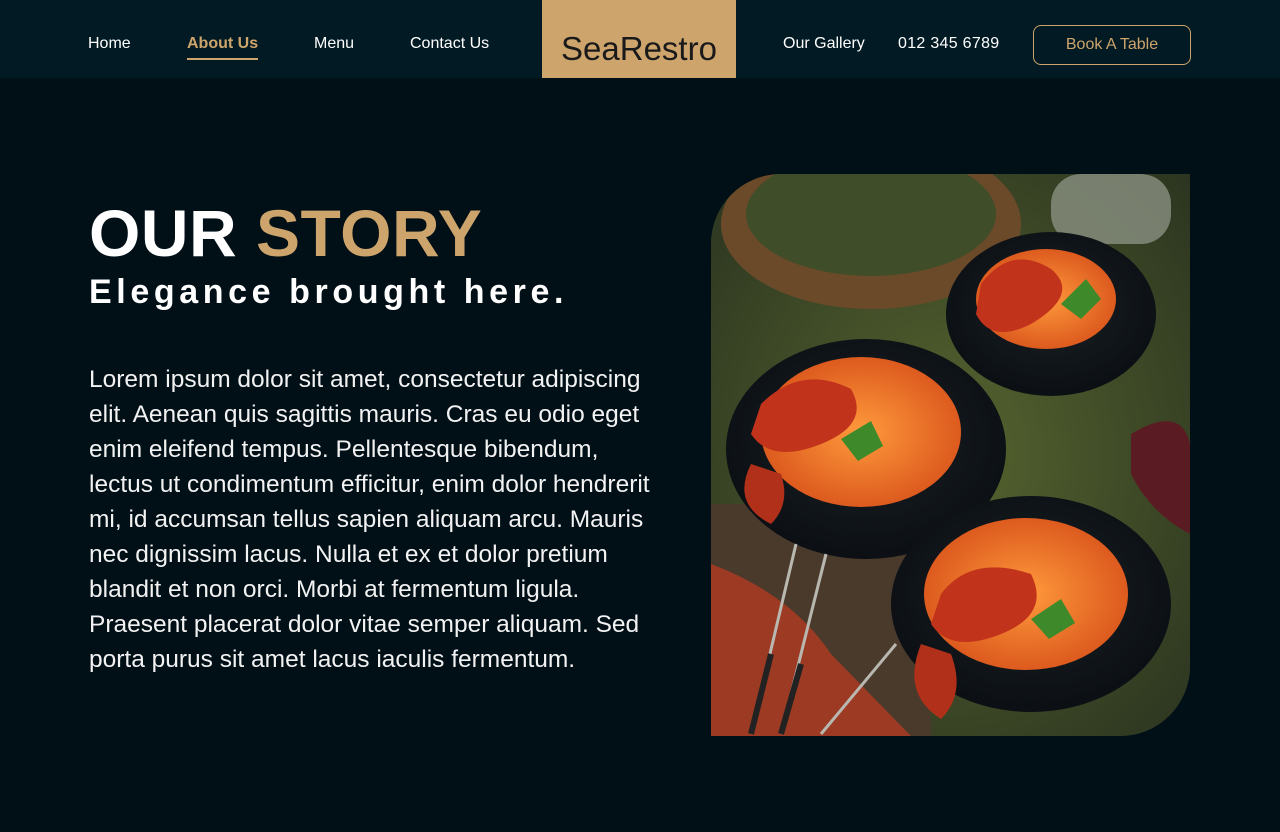  I want to click on nav-link-menu: Menu, so click(334, 44).